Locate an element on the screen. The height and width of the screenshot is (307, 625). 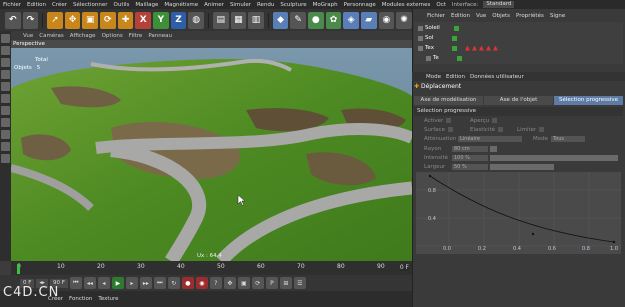
om-menu-properties: Propriétés is located at coordinates (530, 16).